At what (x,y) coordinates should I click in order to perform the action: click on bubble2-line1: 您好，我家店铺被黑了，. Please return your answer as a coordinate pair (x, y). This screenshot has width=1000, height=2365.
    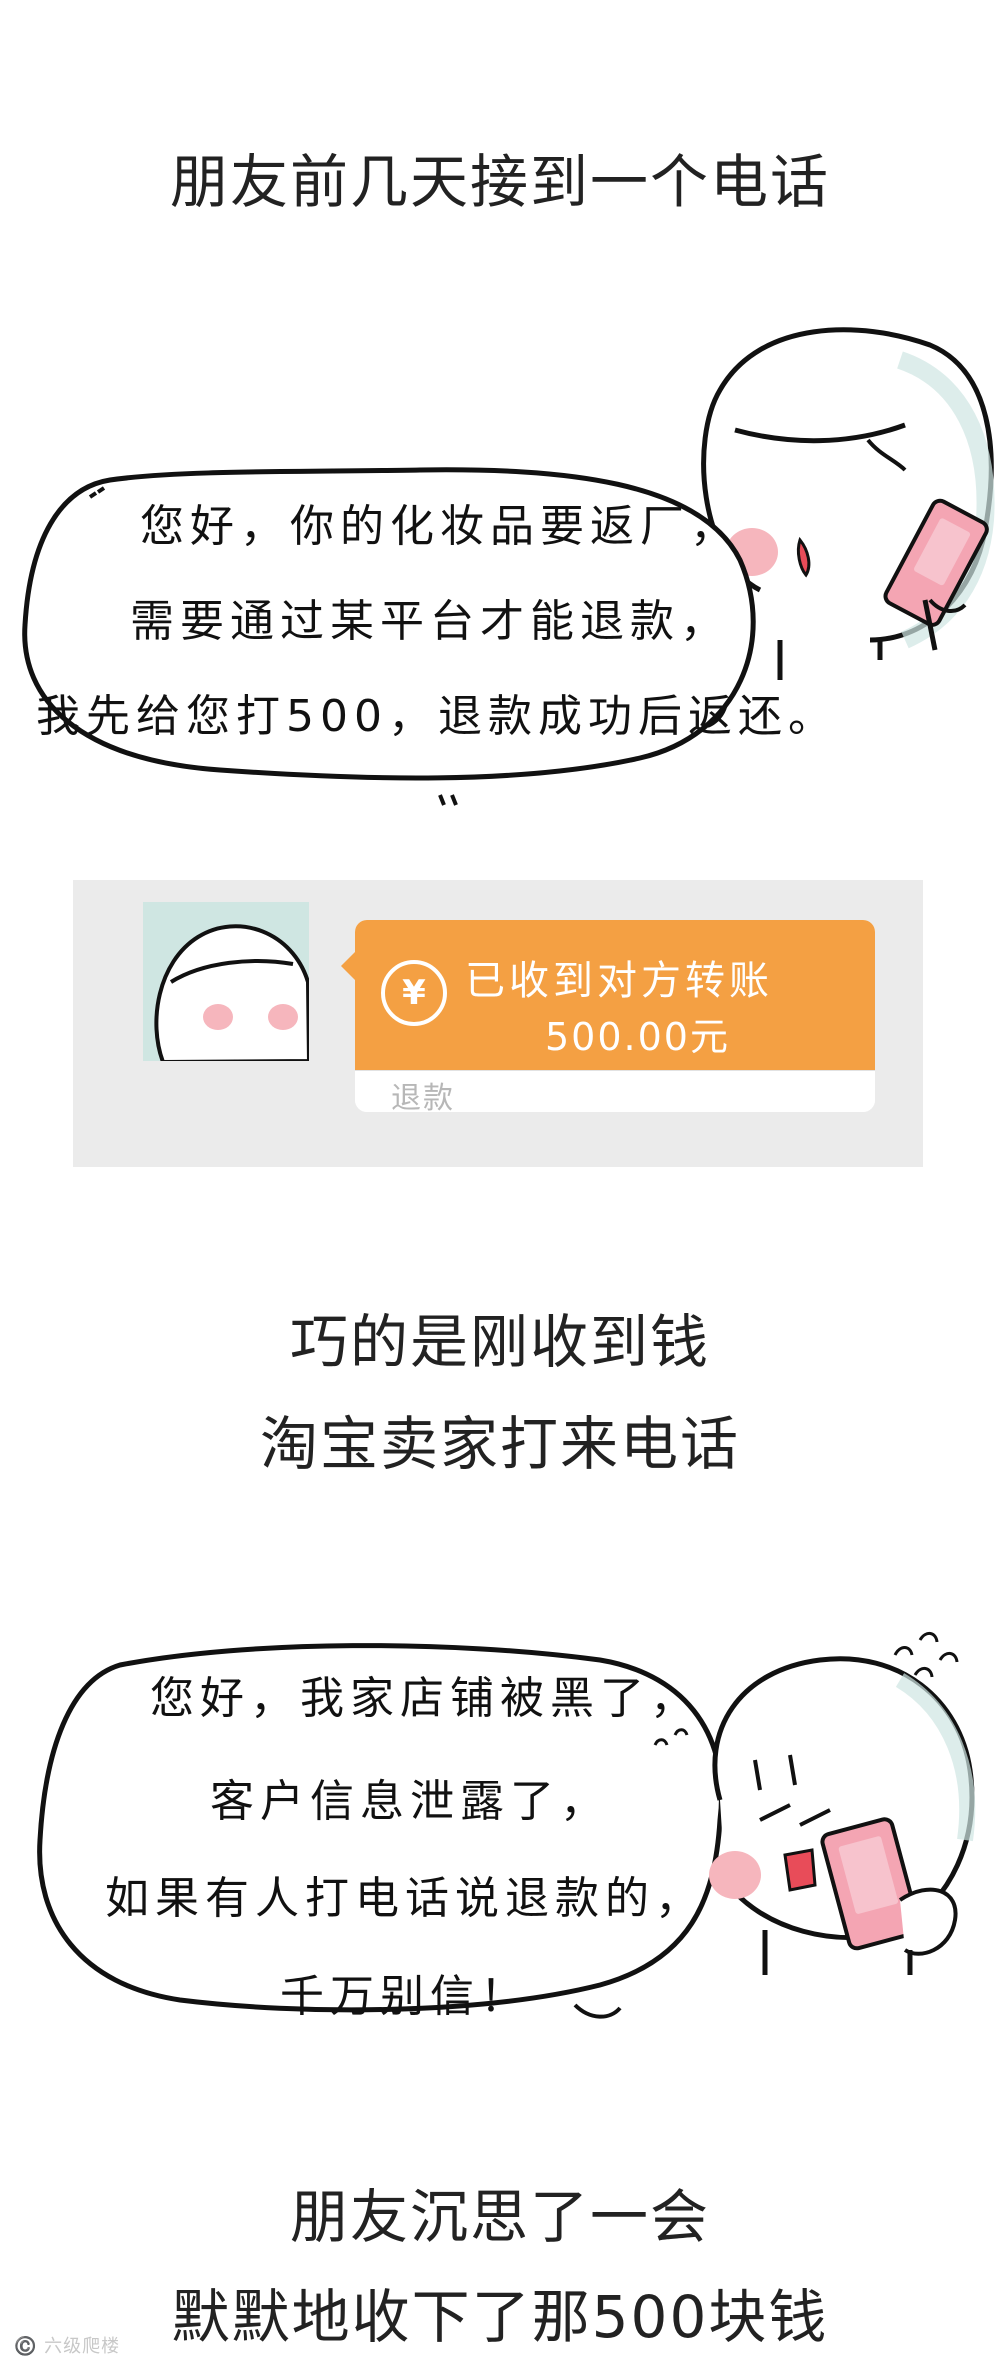
    Looking at the image, I should click on (425, 1698).